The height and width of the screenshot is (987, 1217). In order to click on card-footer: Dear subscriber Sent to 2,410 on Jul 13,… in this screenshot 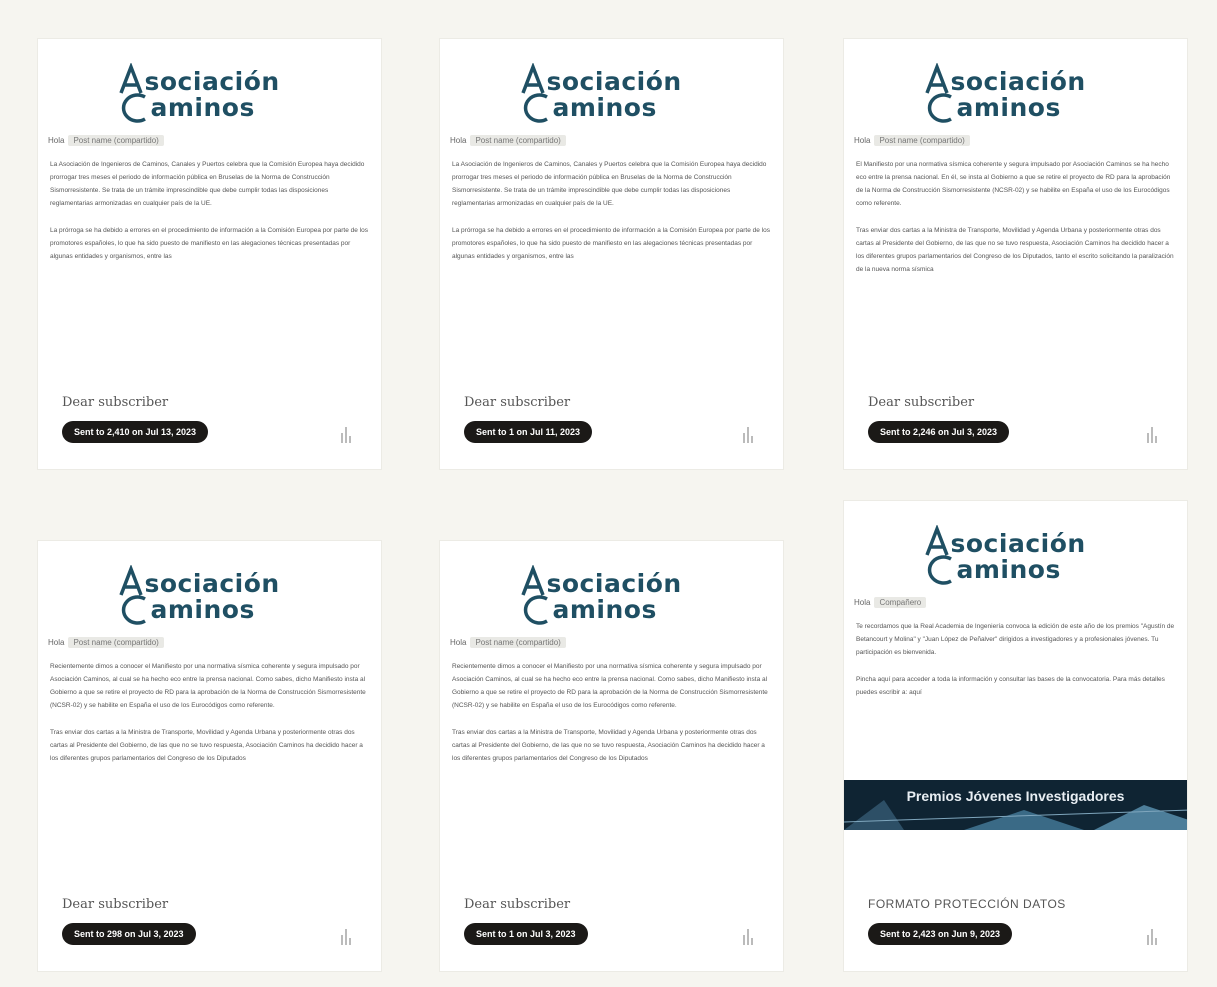, I will do `click(209, 429)`.